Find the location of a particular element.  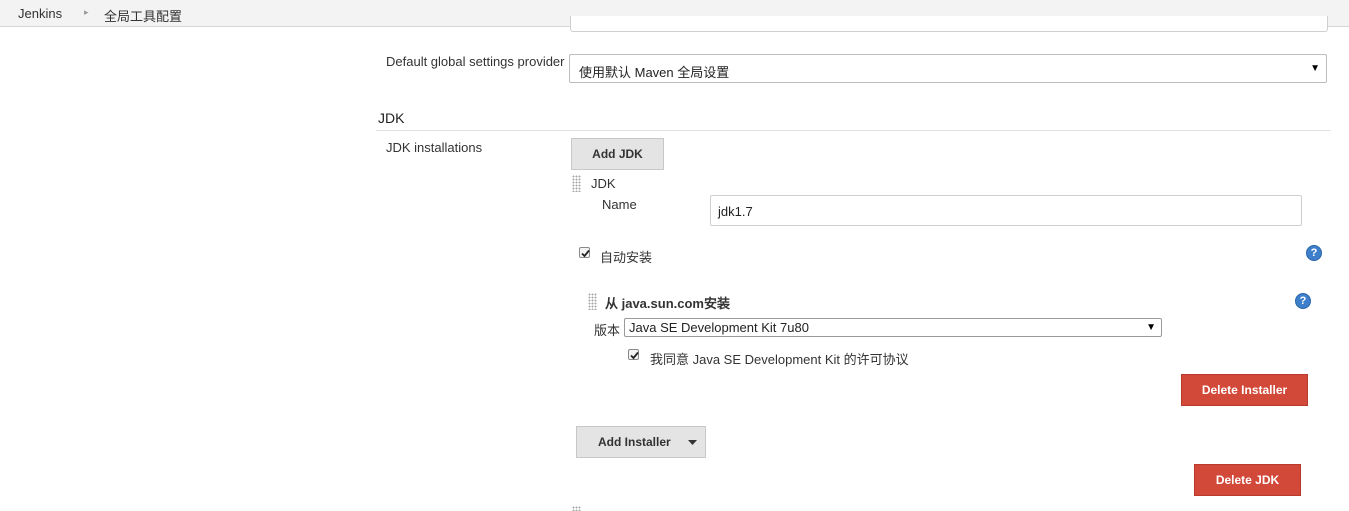

jdk-section-title: JDK is located at coordinates (391, 118).